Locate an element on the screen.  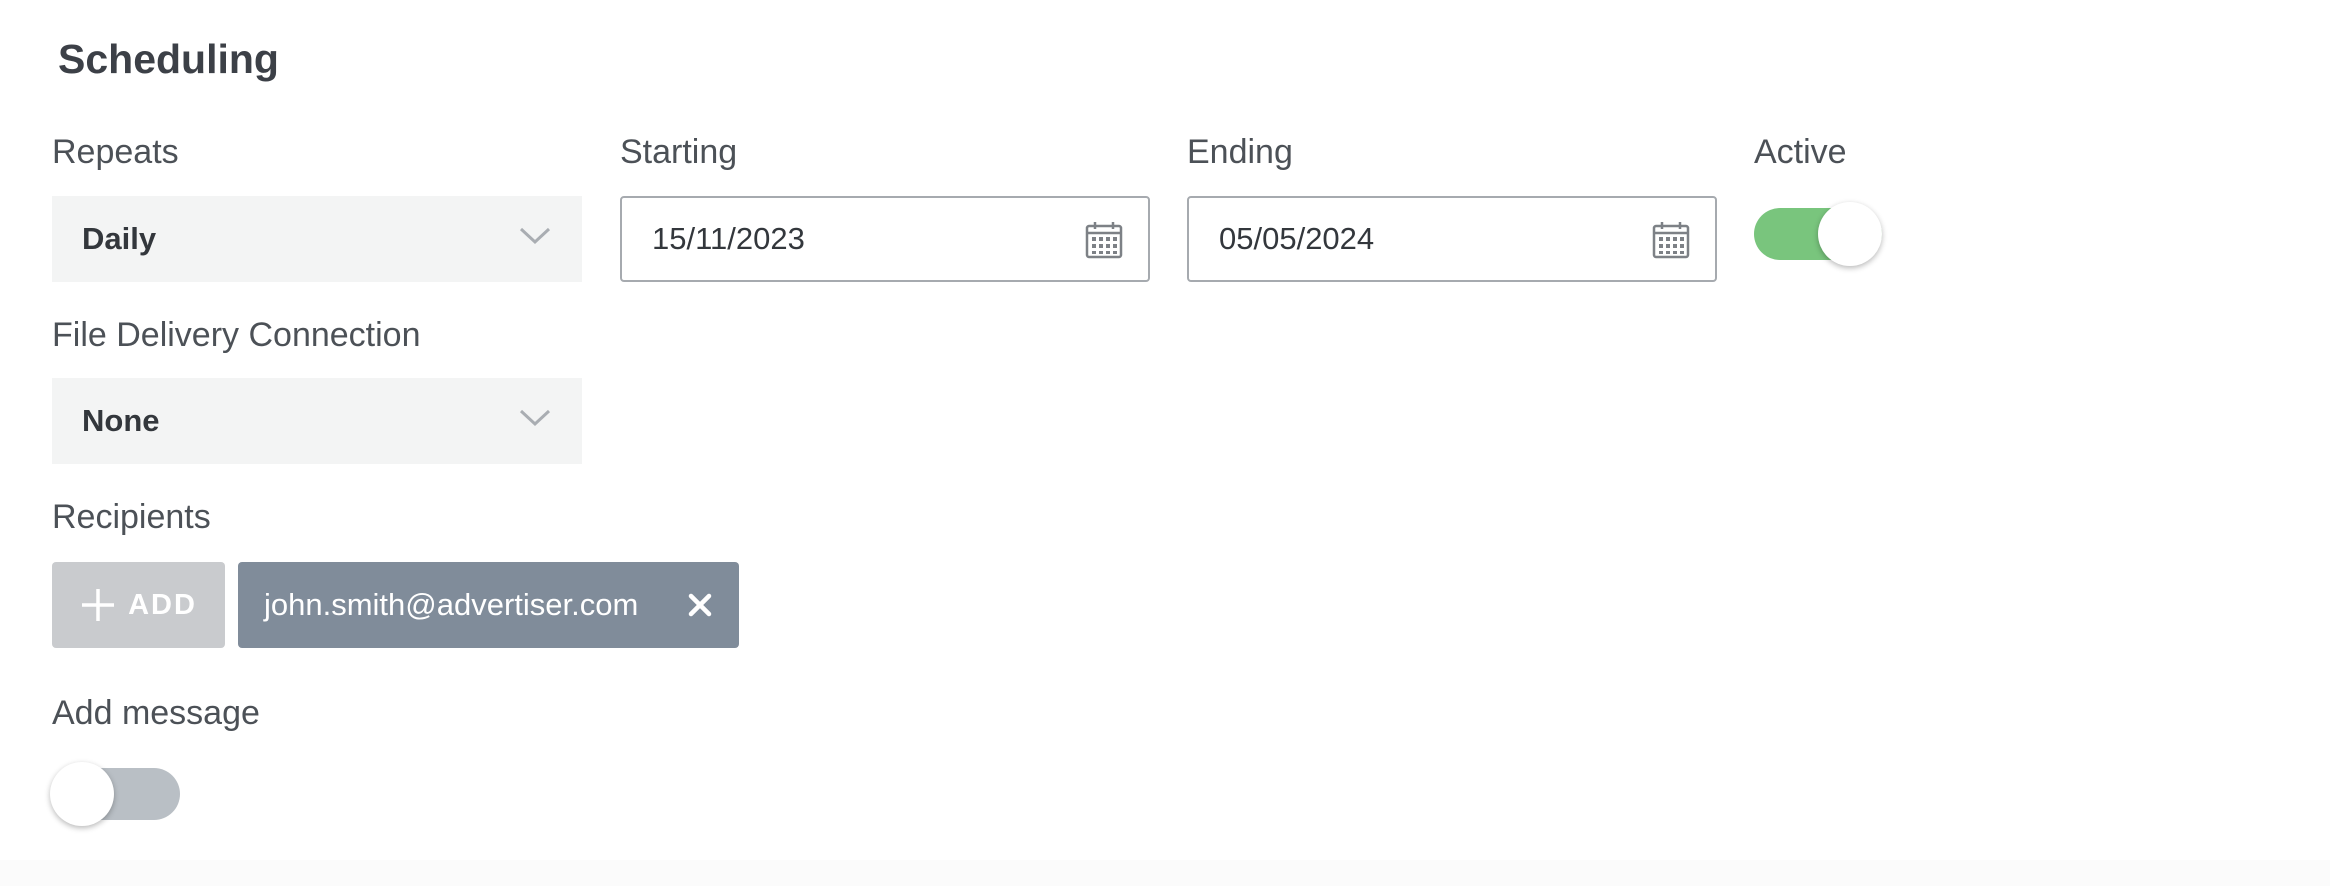
starting-label: Starting is located at coordinates (679, 152).